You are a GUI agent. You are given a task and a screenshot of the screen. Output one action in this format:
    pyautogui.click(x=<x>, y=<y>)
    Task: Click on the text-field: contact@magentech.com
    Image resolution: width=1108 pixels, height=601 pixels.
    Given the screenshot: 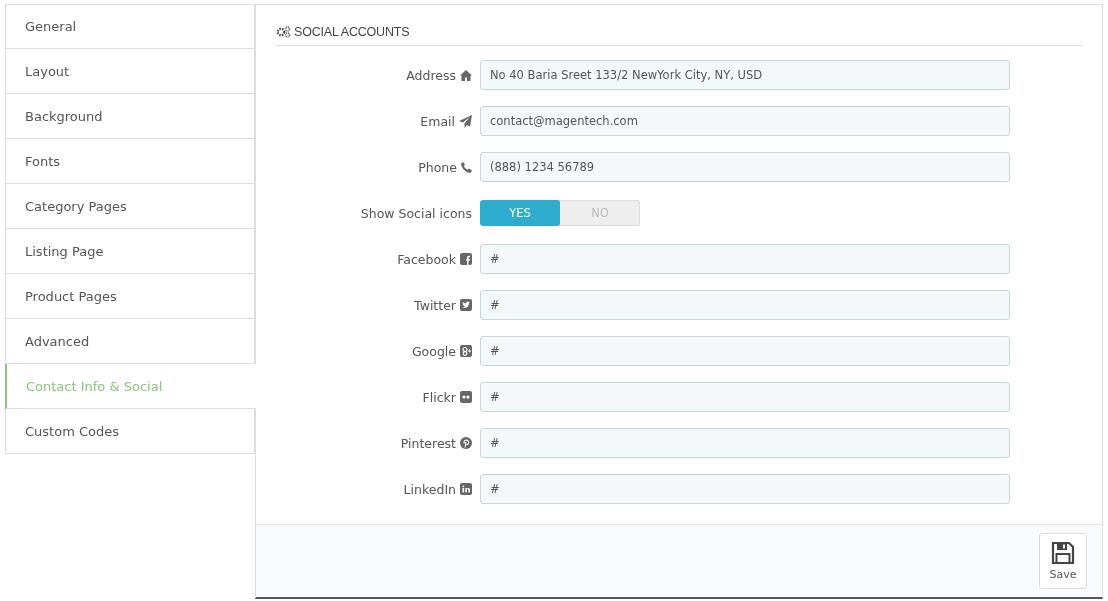 What is the action you would take?
    pyautogui.click(x=745, y=121)
    